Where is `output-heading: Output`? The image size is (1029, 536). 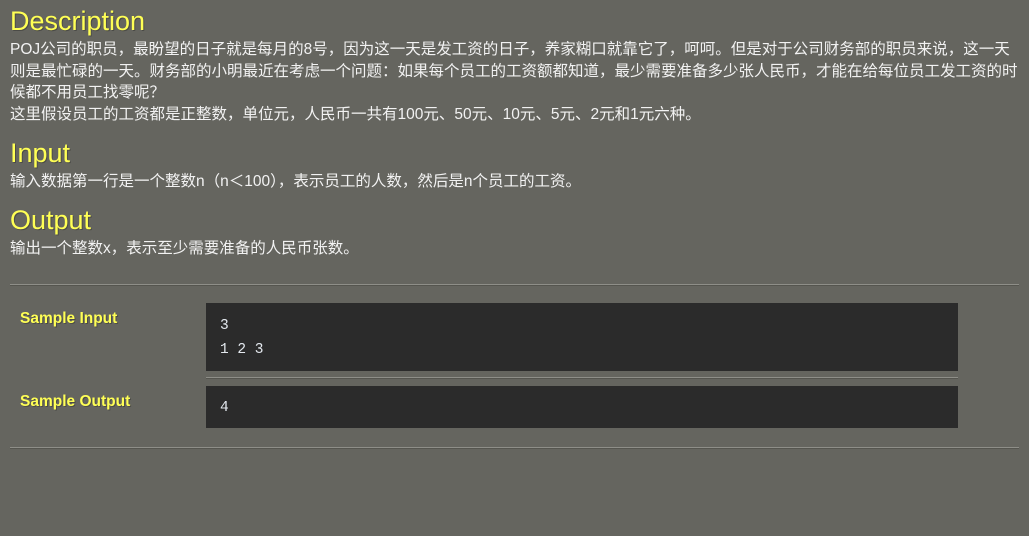
output-heading: Output is located at coordinates (51, 219).